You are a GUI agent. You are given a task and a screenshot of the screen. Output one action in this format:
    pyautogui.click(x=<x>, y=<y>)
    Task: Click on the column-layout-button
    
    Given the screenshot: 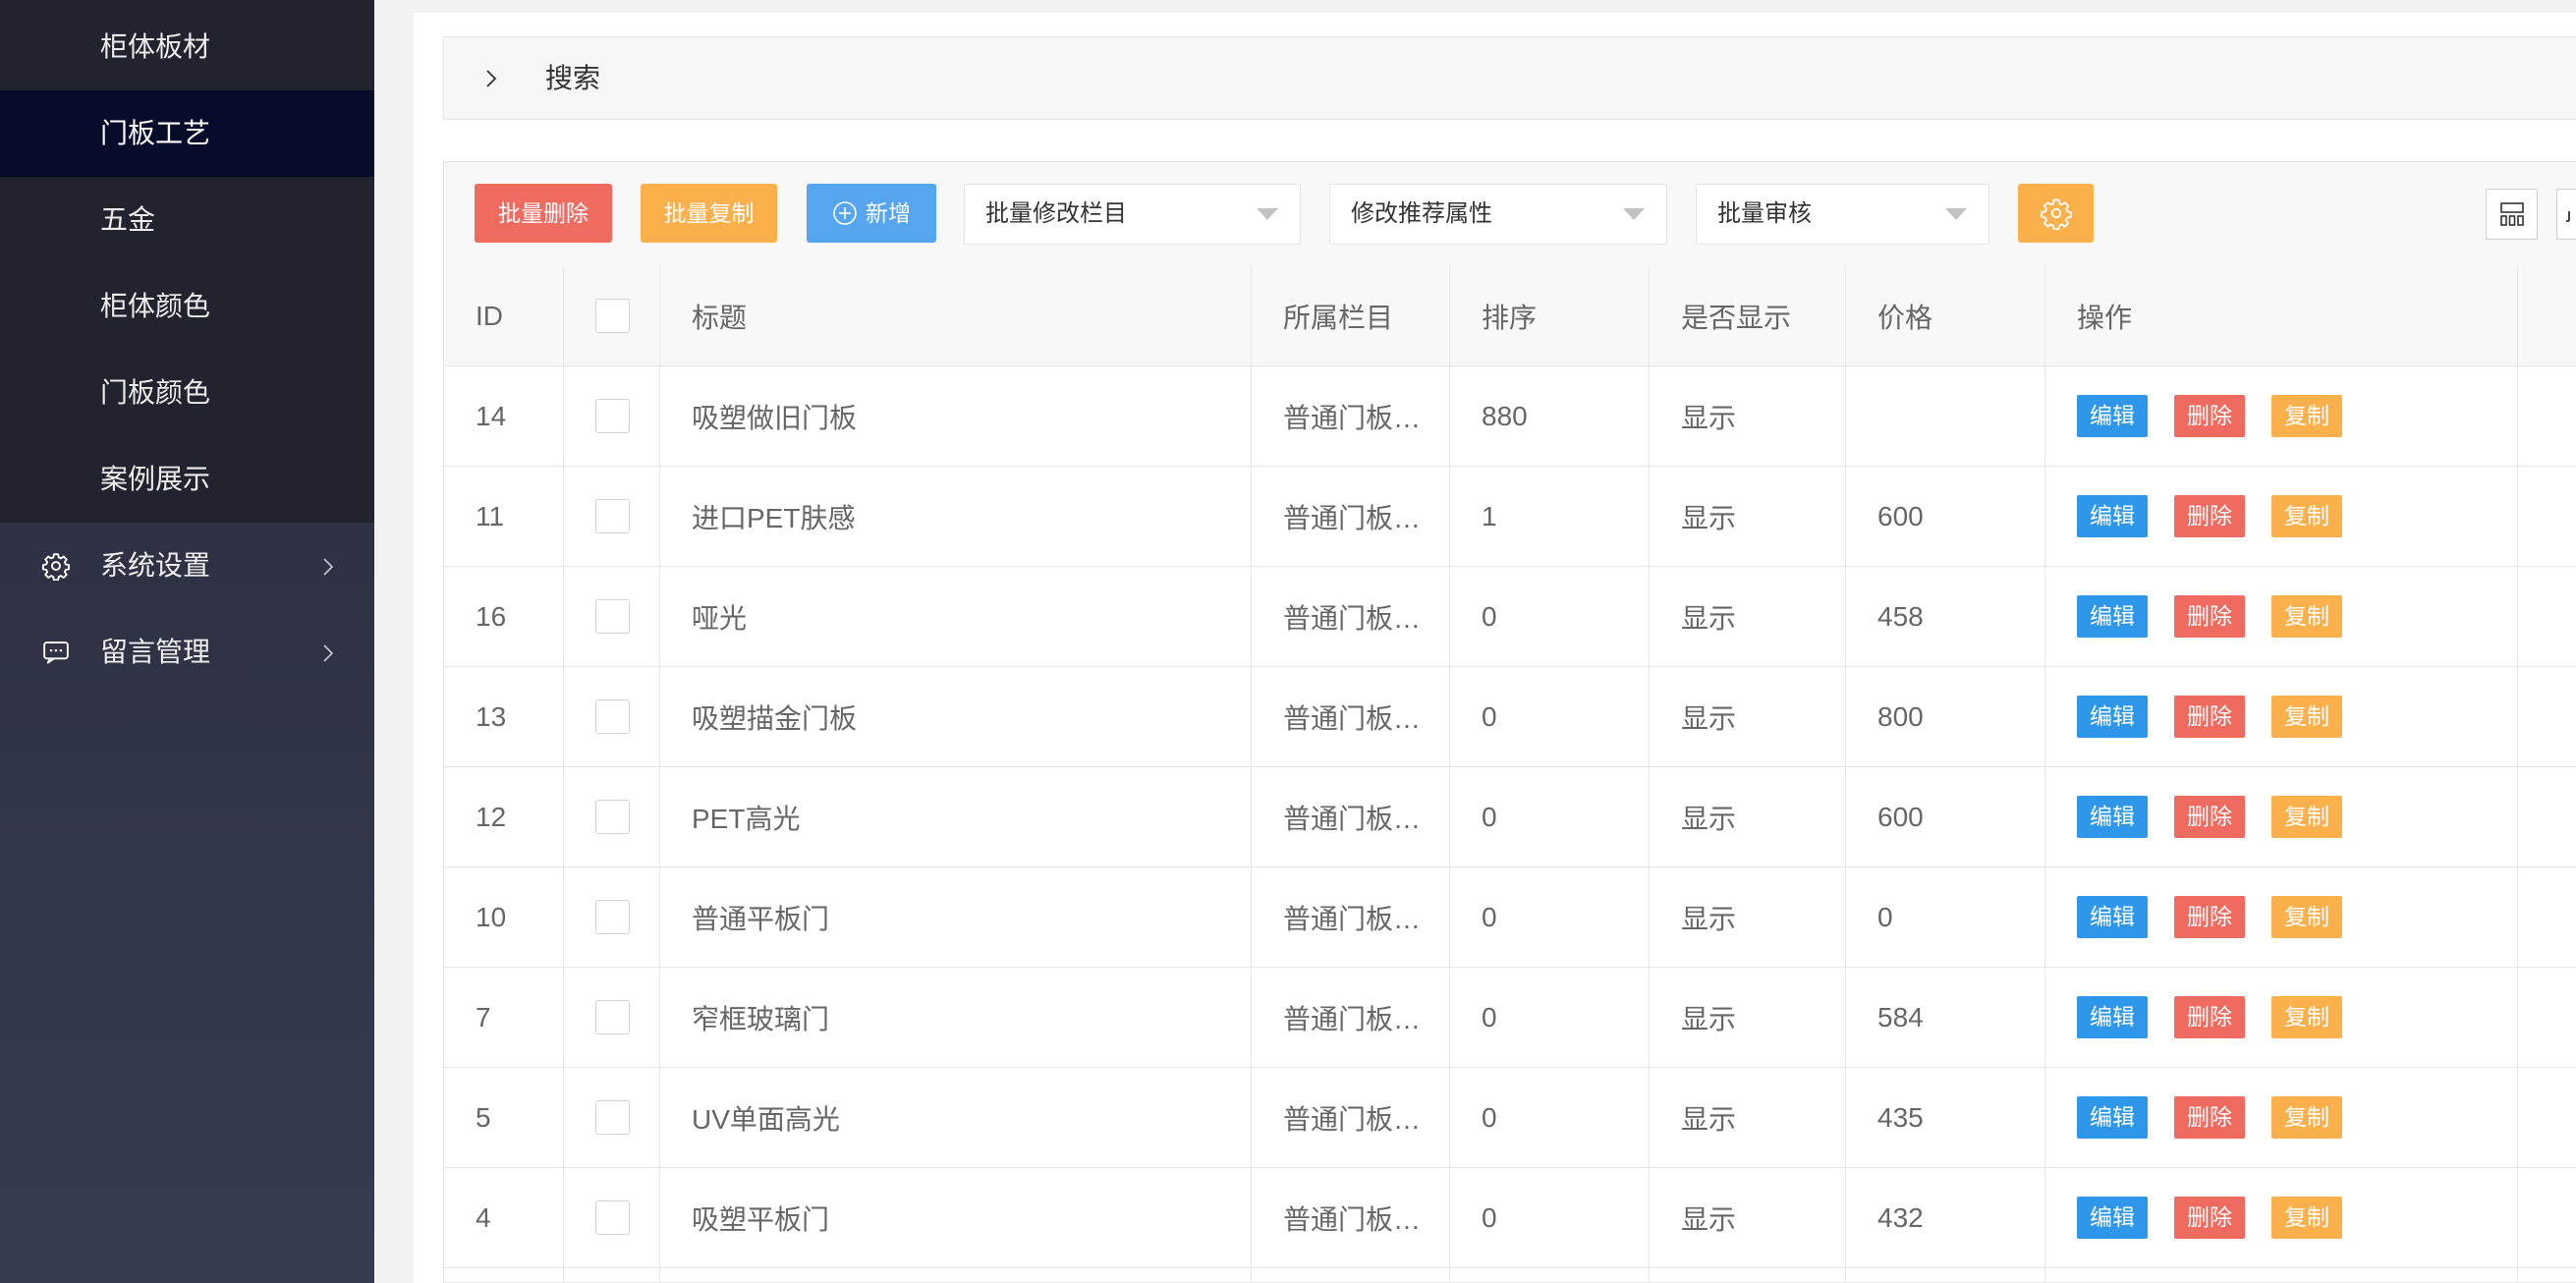 What is the action you would take?
    pyautogui.click(x=2512, y=214)
    